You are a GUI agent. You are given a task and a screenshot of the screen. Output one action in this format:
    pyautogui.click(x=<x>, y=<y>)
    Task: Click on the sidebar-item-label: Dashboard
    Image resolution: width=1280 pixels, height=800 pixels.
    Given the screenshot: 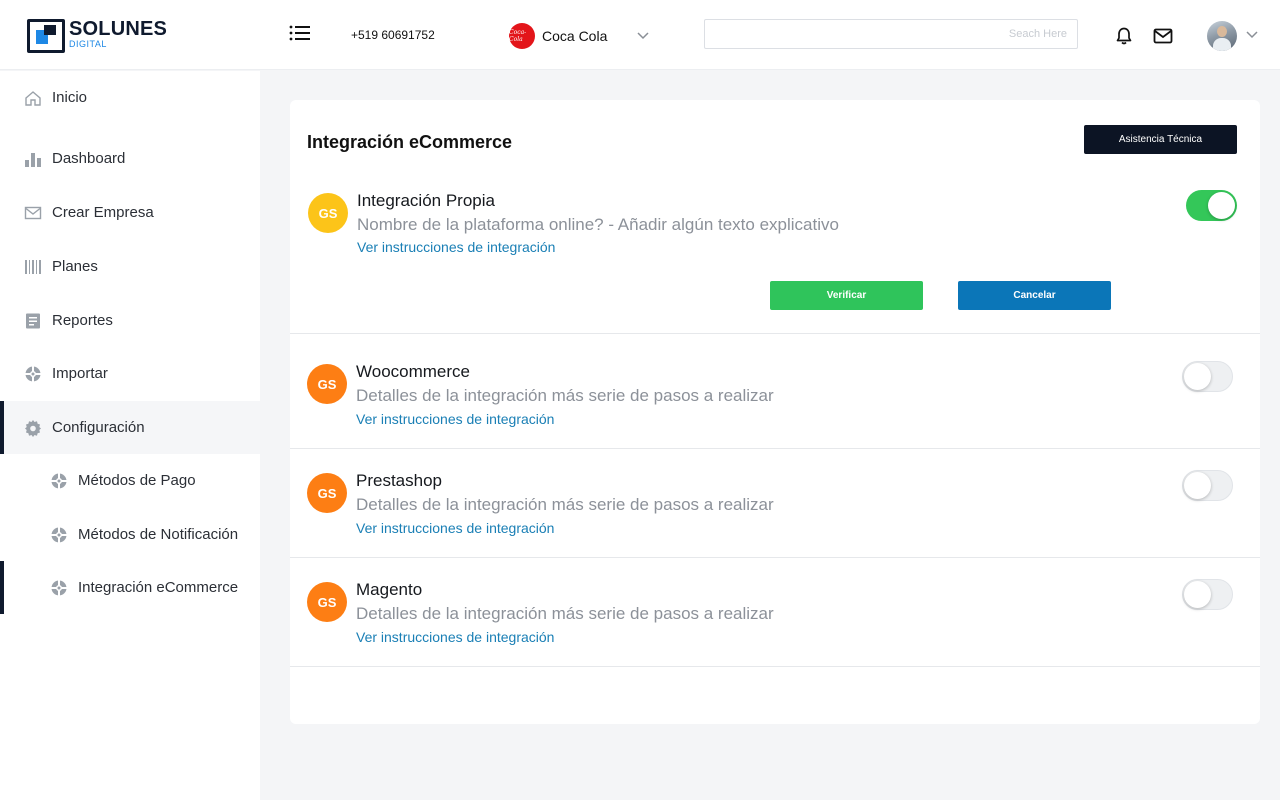 What is the action you would take?
    pyautogui.click(x=89, y=158)
    